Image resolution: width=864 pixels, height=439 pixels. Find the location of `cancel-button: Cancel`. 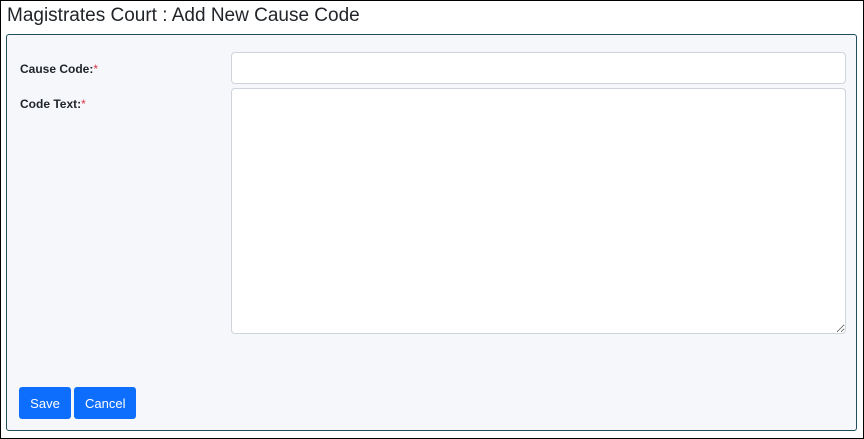

cancel-button: Cancel is located at coordinates (105, 403).